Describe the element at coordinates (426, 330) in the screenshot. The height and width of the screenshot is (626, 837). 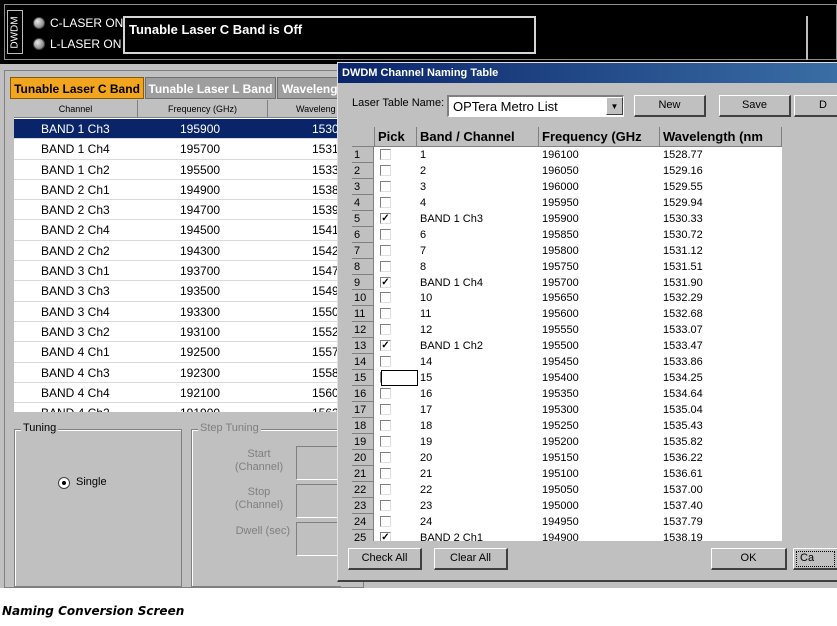
I see `band-channel-cell: 12` at that location.